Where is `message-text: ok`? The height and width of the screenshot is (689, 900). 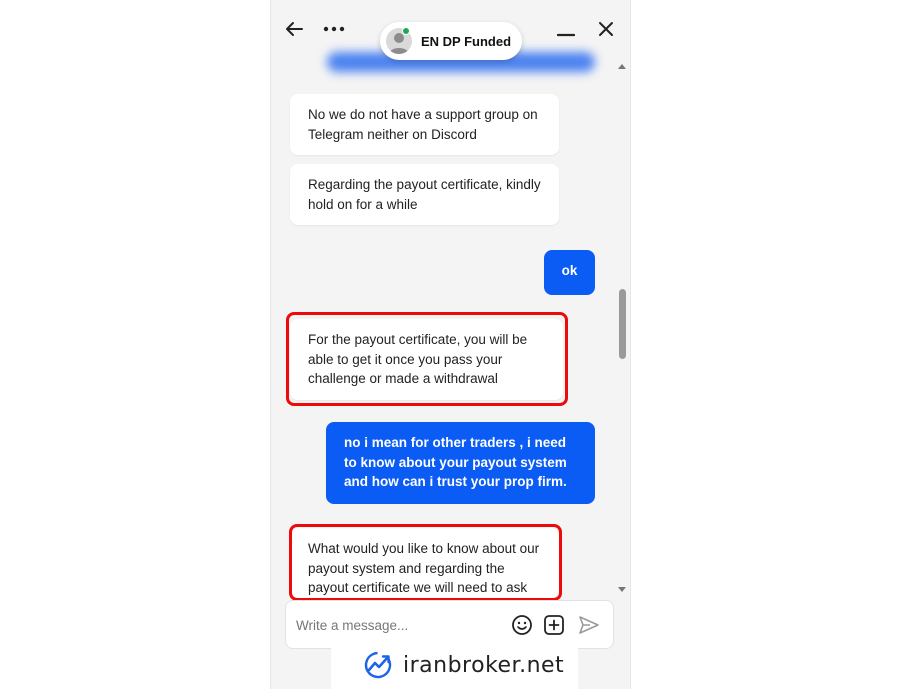
message-text: ok is located at coordinates (569, 270).